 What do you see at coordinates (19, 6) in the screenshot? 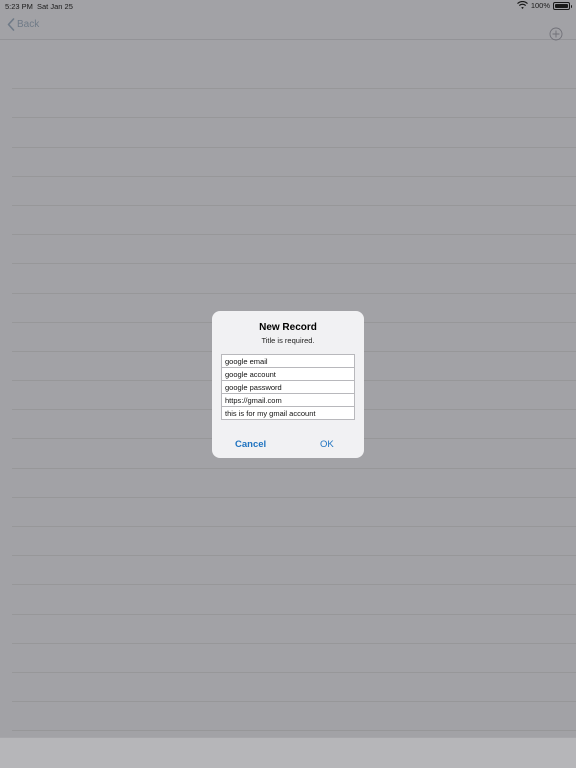
I see `status-time: 5:23 PM` at bounding box center [19, 6].